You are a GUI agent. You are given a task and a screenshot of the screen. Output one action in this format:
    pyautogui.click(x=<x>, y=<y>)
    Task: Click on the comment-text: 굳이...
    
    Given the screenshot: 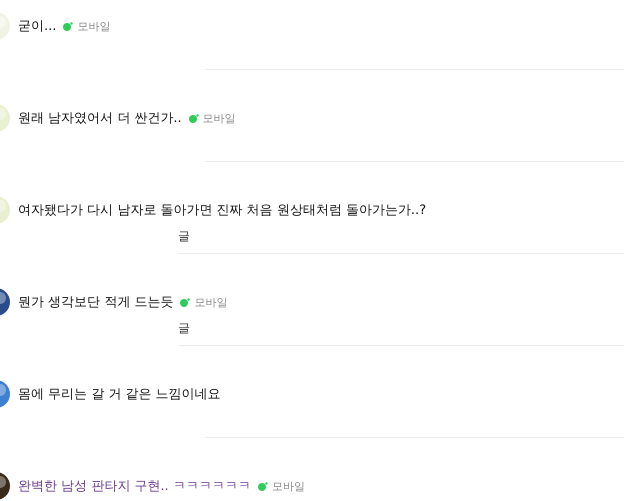 What is the action you would take?
    pyautogui.click(x=37, y=26)
    